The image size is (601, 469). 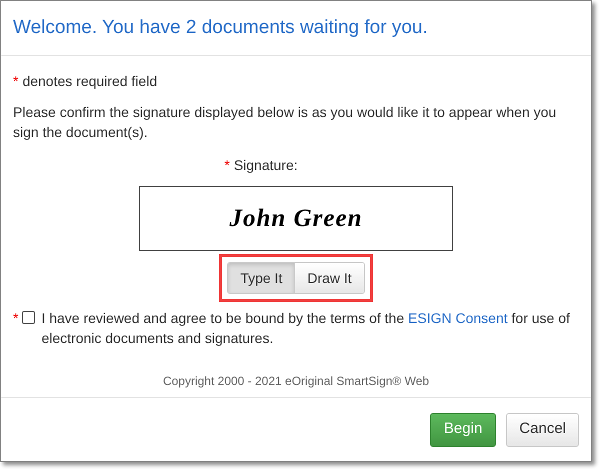 I want to click on dialog-title: Welcome. You have 2 documents waiting for you., so click(x=220, y=28).